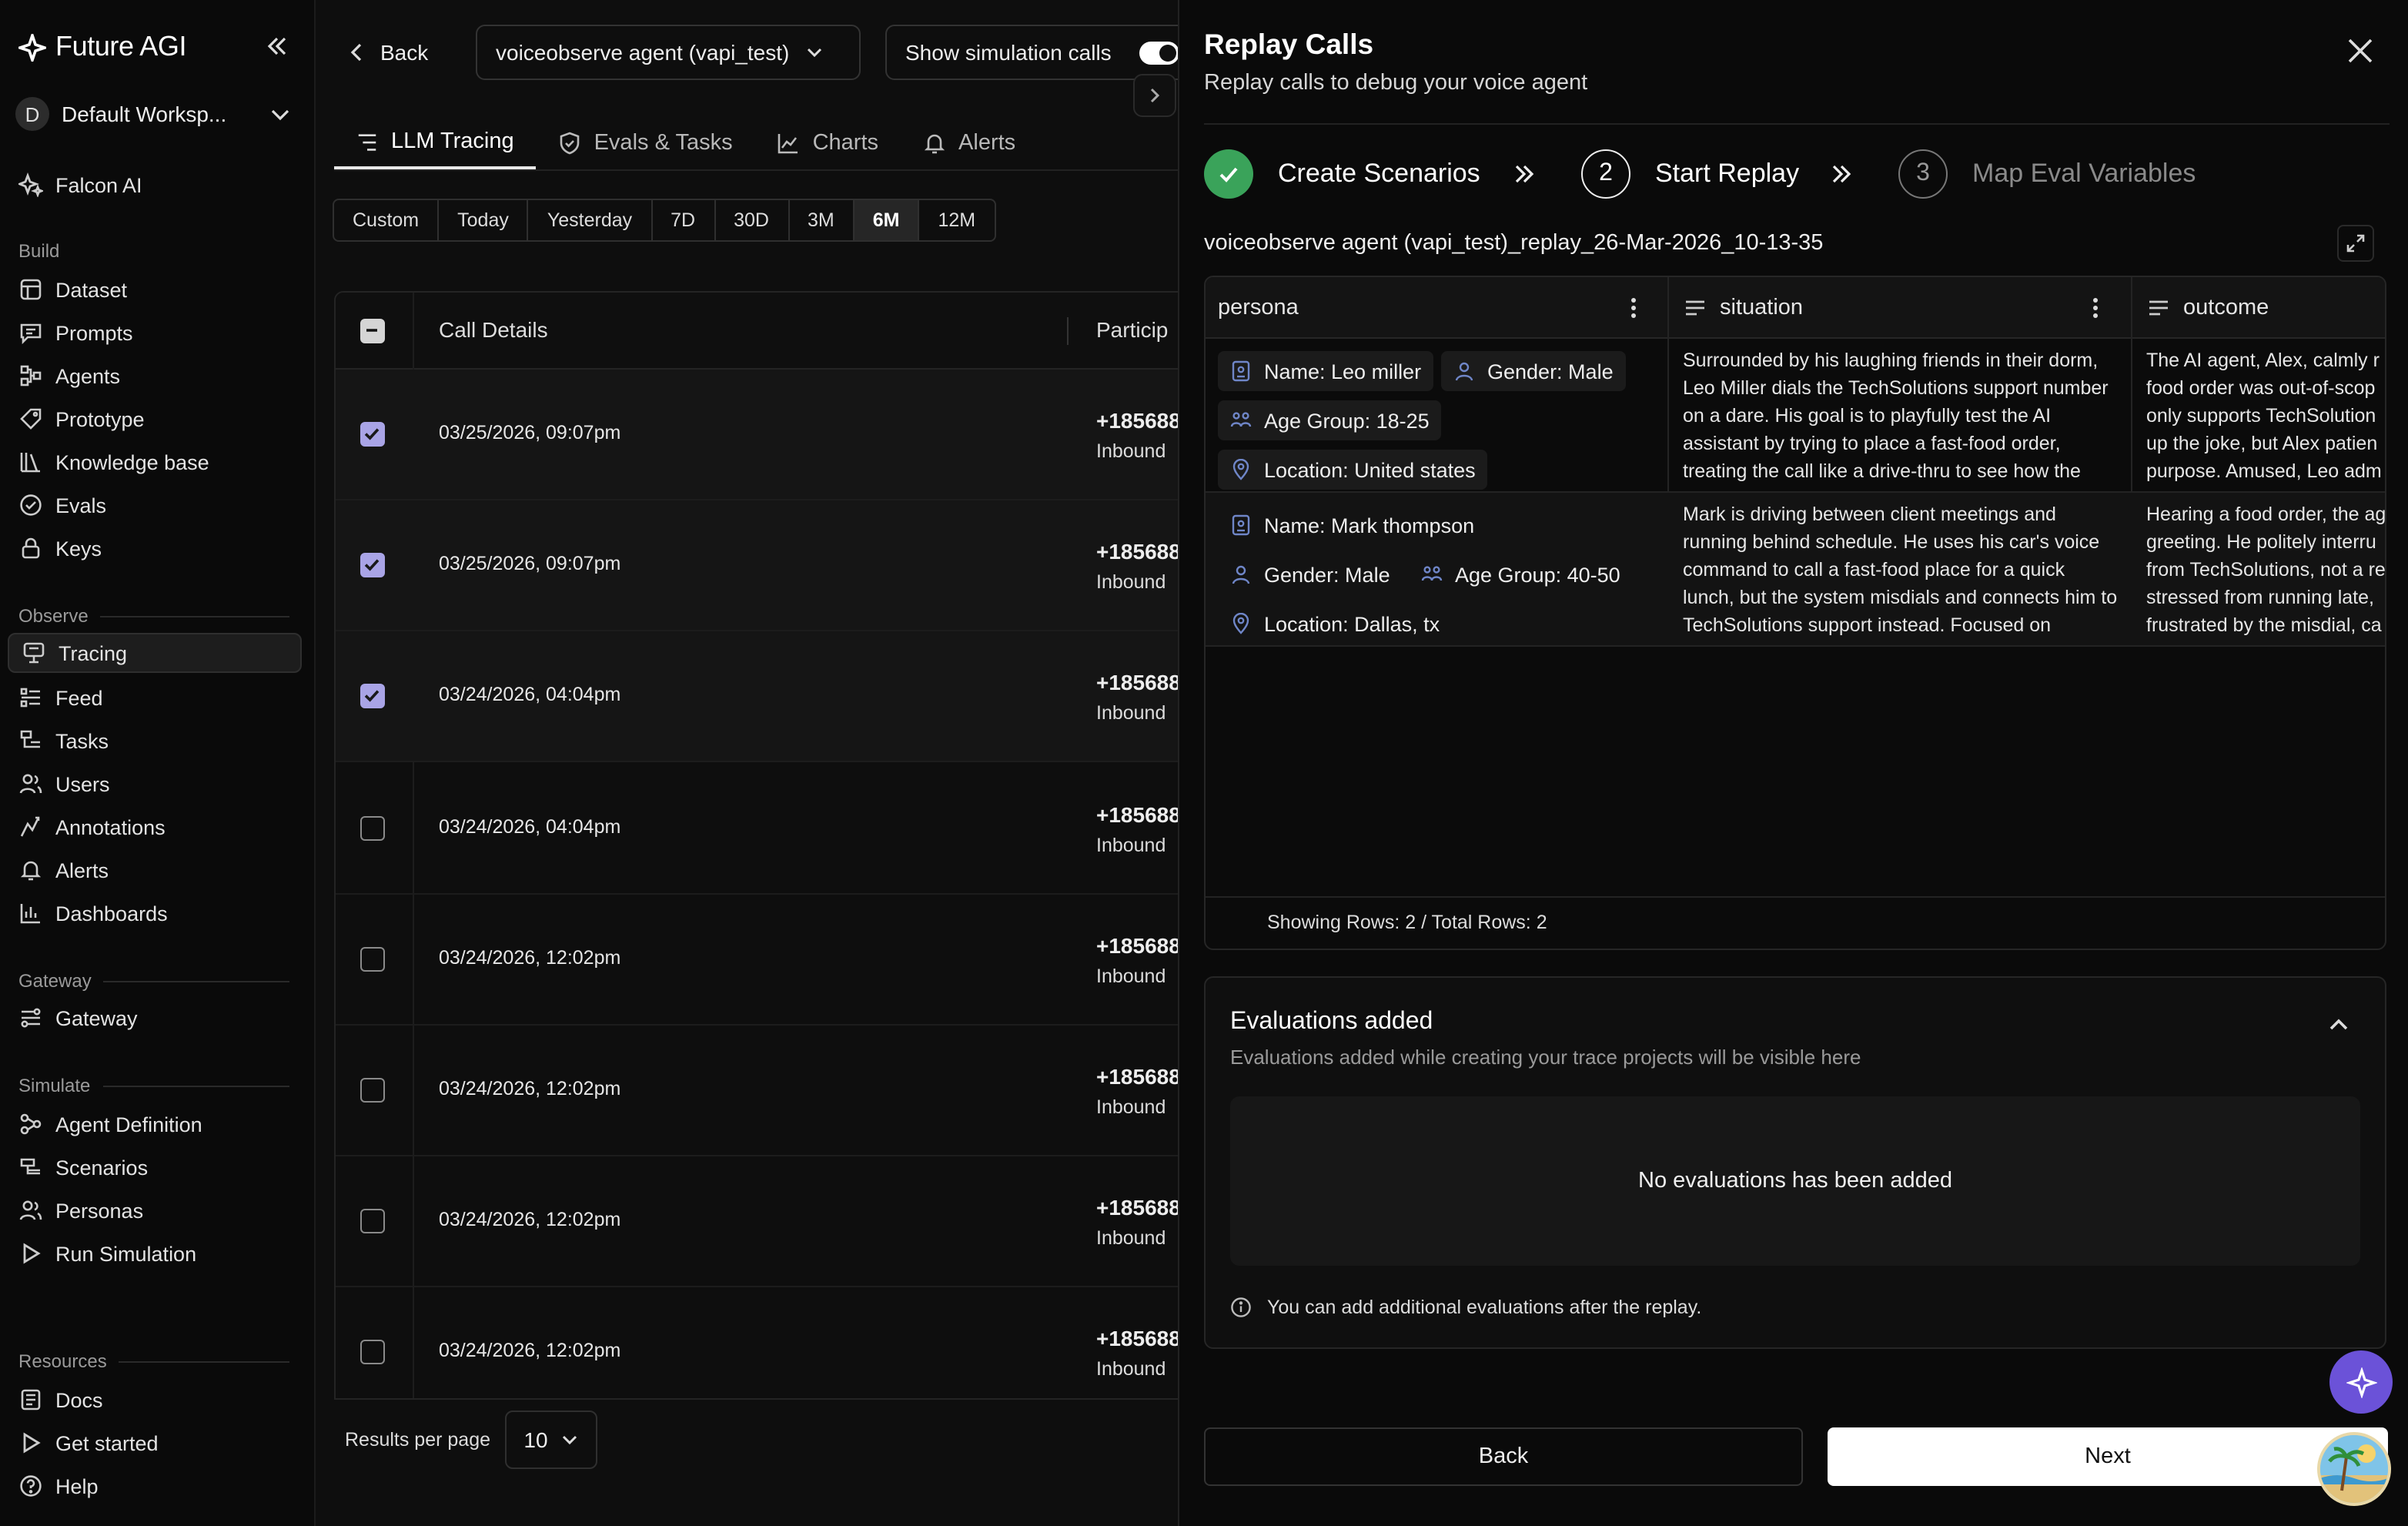 This screenshot has width=2408, height=1526. Describe the element at coordinates (1432, 573) in the screenshot. I see `group-icon` at that location.